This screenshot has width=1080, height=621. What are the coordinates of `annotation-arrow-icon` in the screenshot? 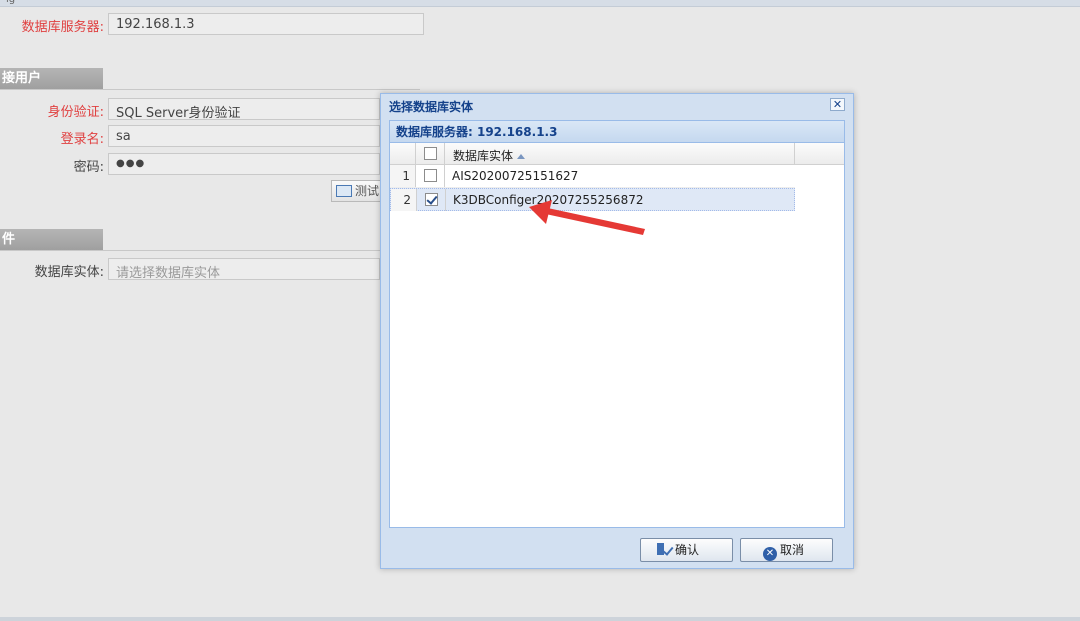 It's located at (587, 217).